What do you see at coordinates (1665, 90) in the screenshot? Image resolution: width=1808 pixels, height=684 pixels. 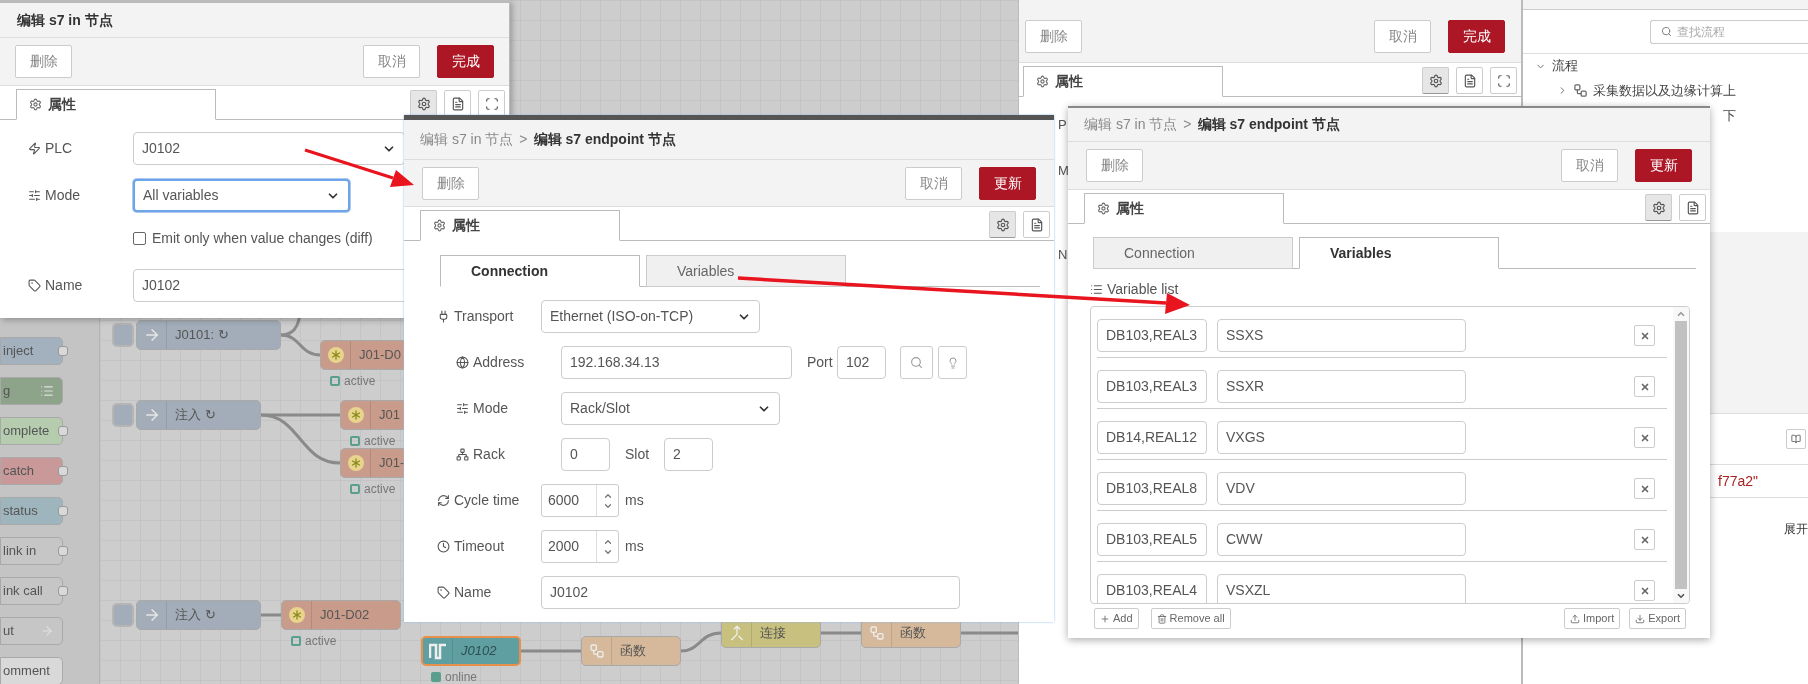 I see `tree-item: 采集数据以及边缘计算上` at bounding box center [1665, 90].